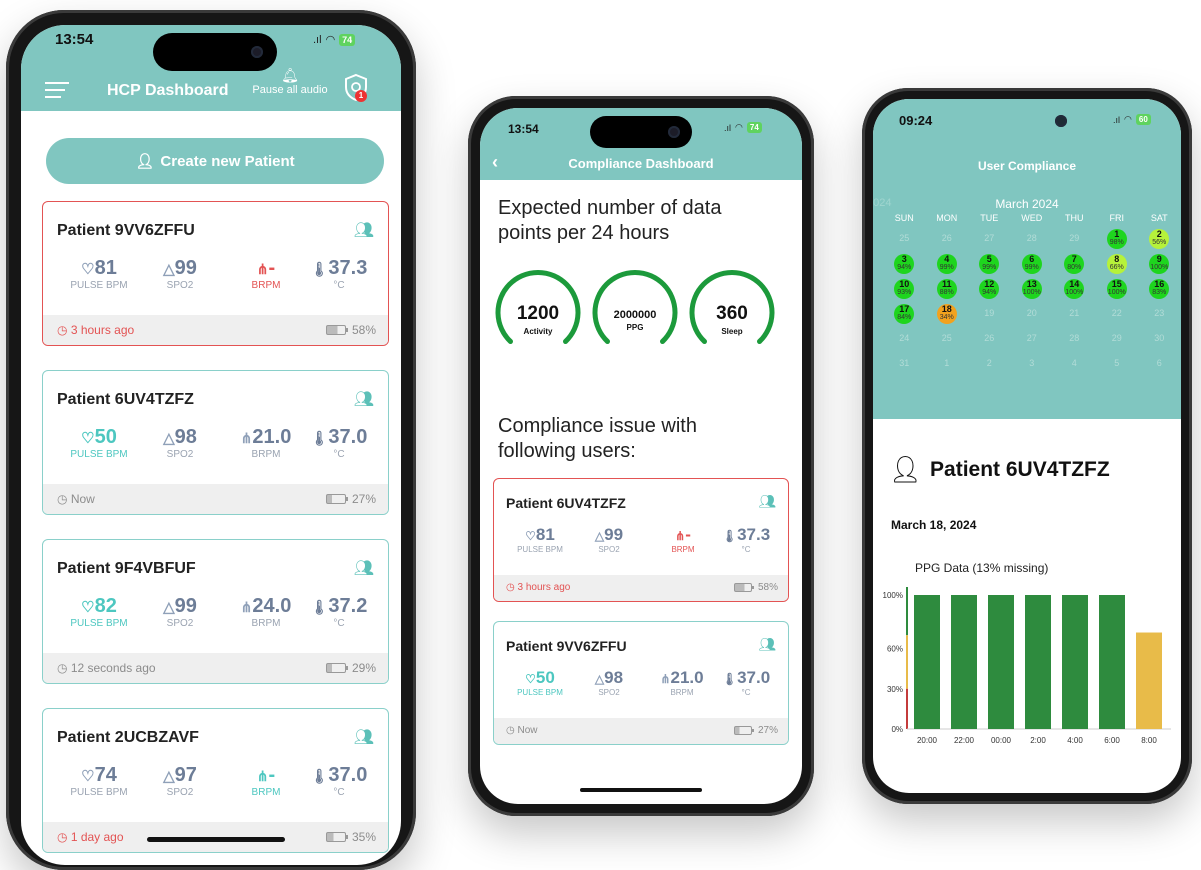 This screenshot has width=1201, height=870. What do you see at coordinates (99, 623) in the screenshot?
I see `pulse-label: PULSE BPM` at bounding box center [99, 623].